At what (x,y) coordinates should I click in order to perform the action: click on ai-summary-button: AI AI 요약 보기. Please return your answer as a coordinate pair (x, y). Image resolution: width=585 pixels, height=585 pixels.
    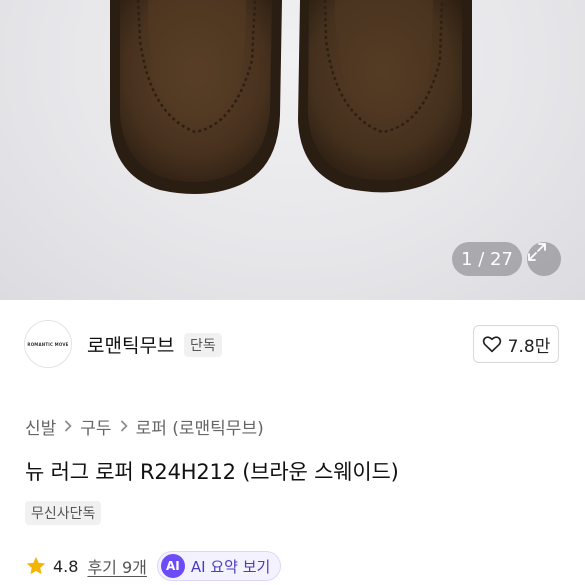
    Looking at the image, I should click on (219, 566).